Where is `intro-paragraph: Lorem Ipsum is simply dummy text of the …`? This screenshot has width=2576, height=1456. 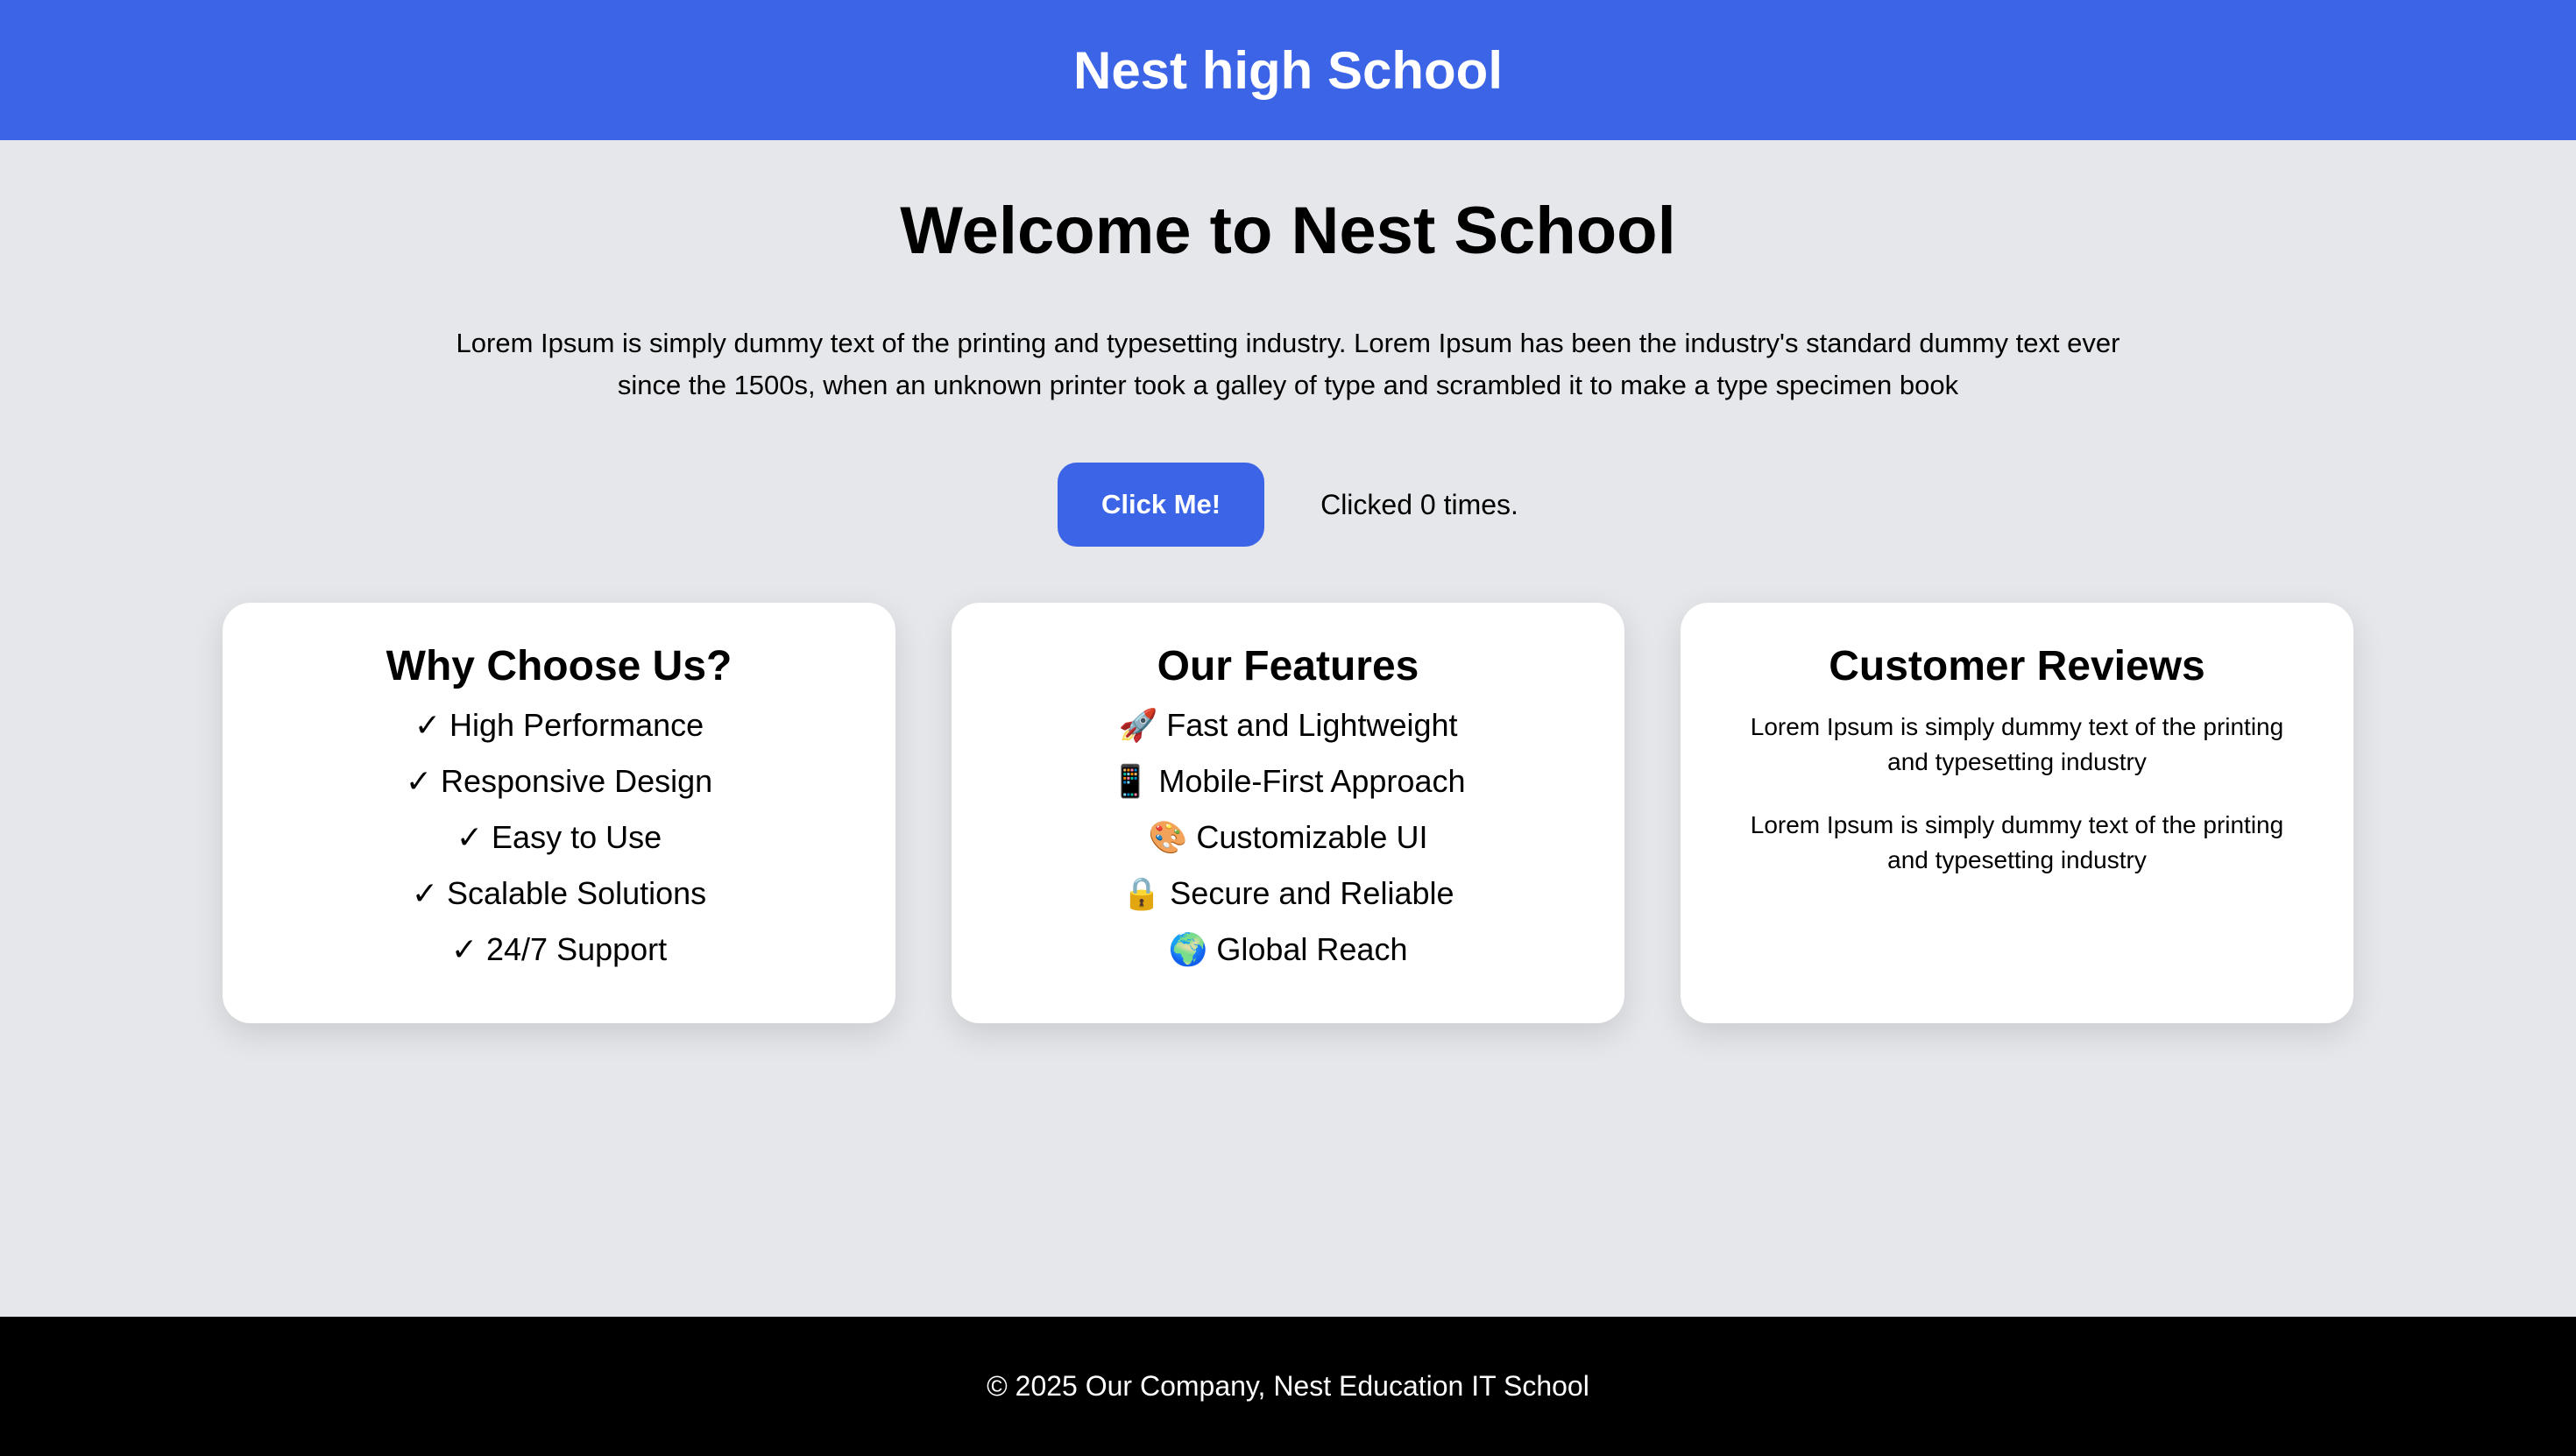
intro-paragraph: Lorem Ipsum is simply dummy text of the … is located at coordinates (1288, 364).